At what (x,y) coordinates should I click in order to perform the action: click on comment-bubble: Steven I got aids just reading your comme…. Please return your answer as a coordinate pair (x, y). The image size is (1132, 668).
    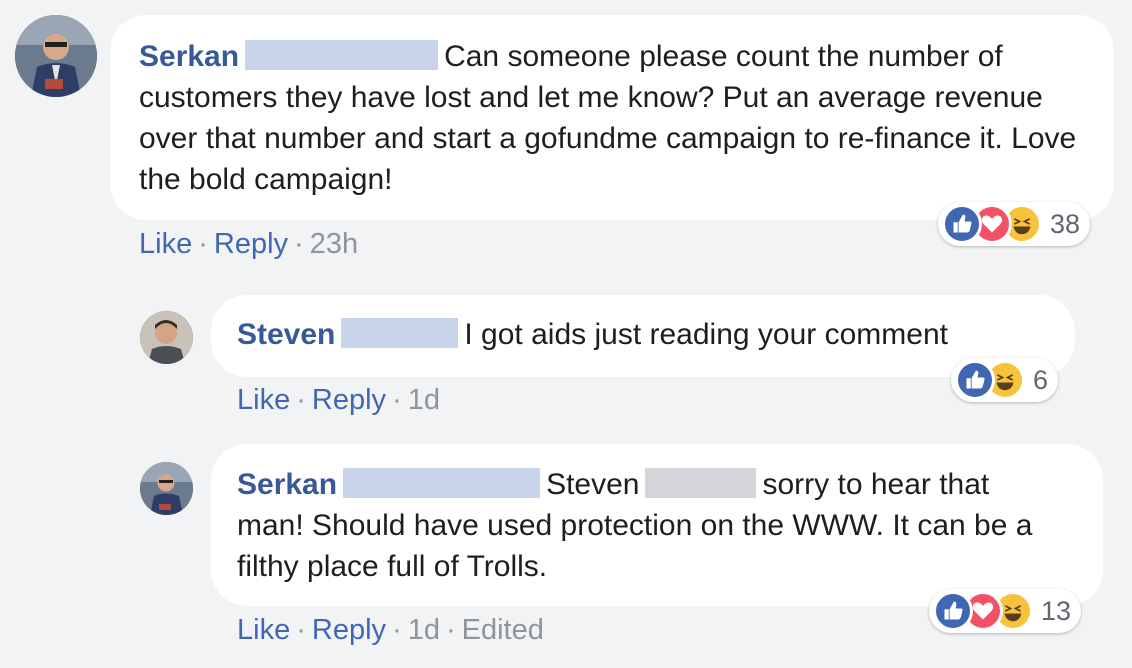
    Looking at the image, I should click on (643, 336).